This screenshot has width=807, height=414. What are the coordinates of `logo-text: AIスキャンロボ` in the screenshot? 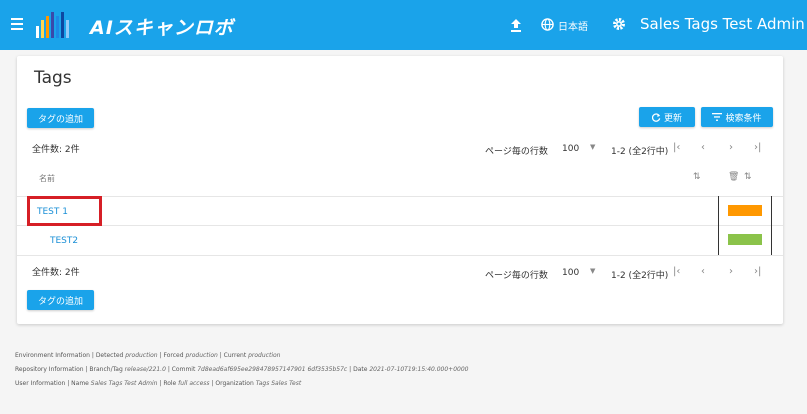 It's located at (162, 28).